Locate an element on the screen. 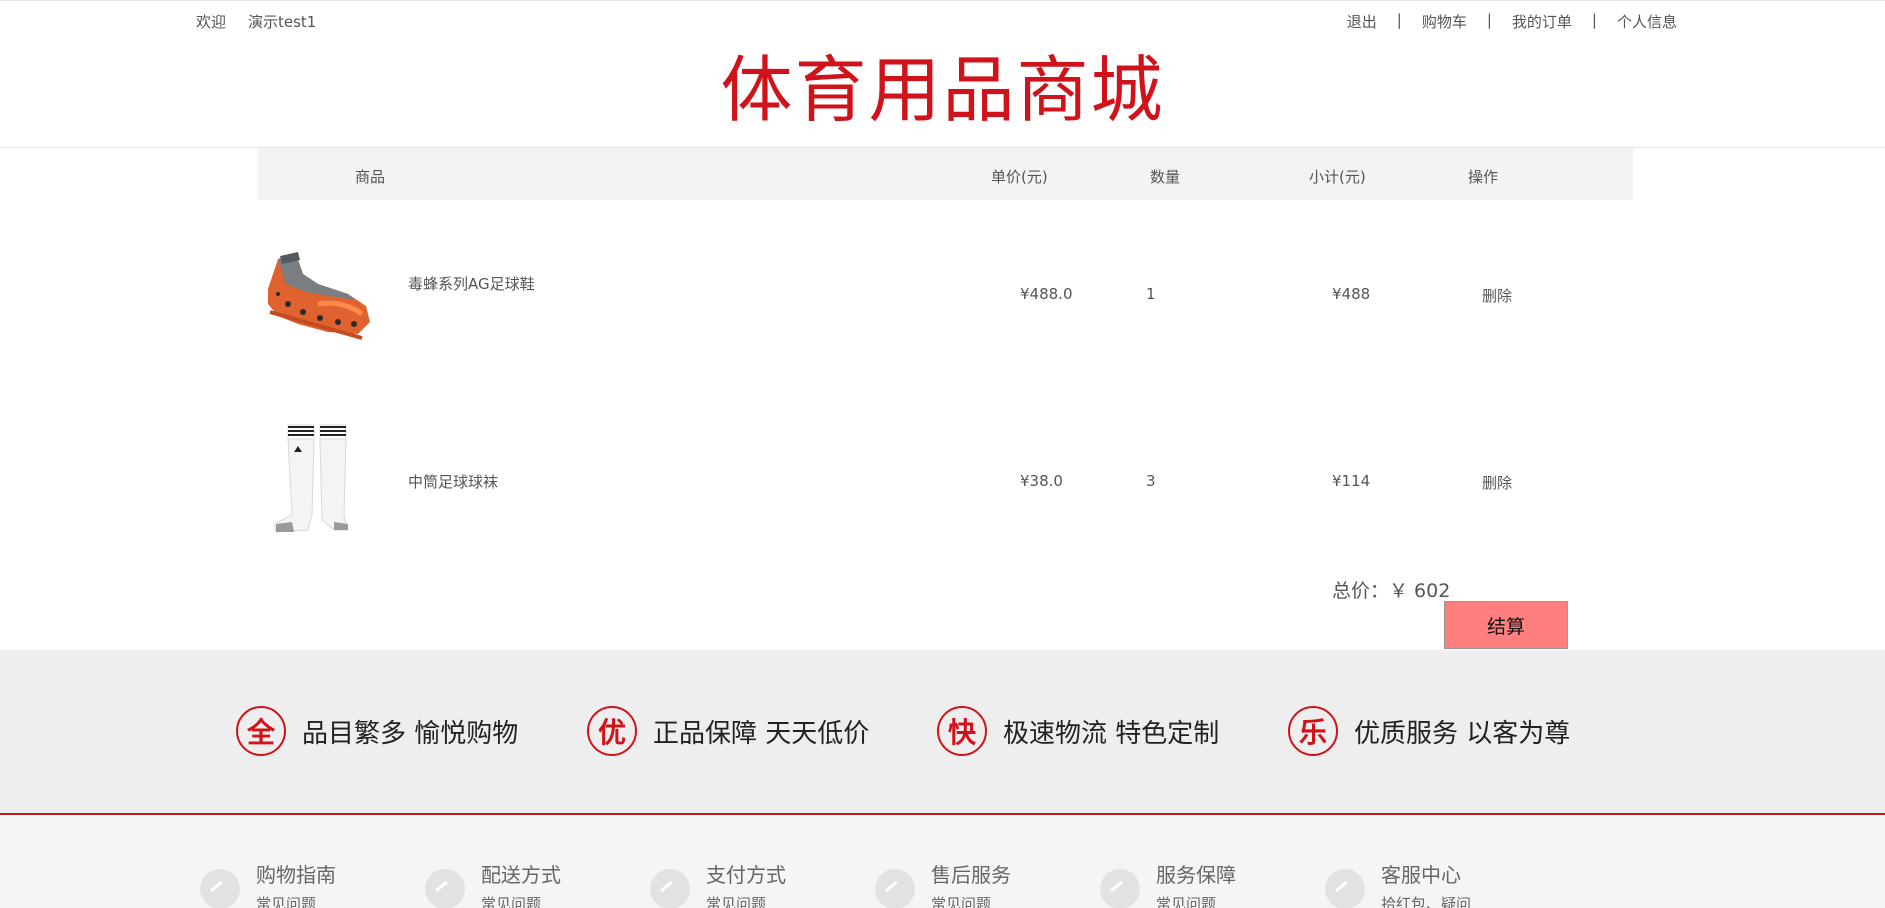 Image resolution: width=1885 pixels, height=908 pixels. cart-row: 毒蜂系列AG足球鞋 ¥488.0 1 ¥488 删除 is located at coordinates (945, 299).